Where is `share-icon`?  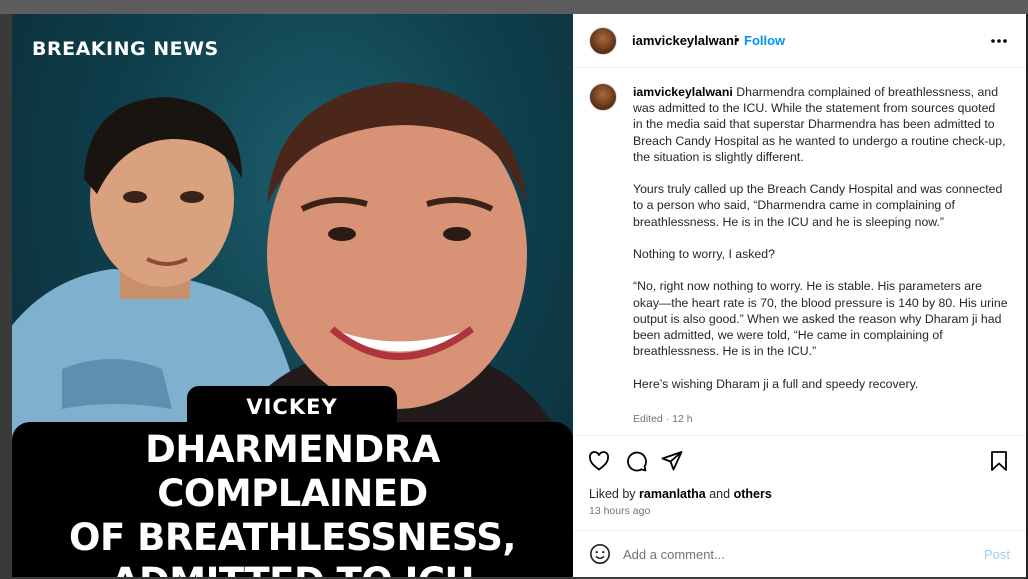
share-icon is located at coordinates (672, 461).